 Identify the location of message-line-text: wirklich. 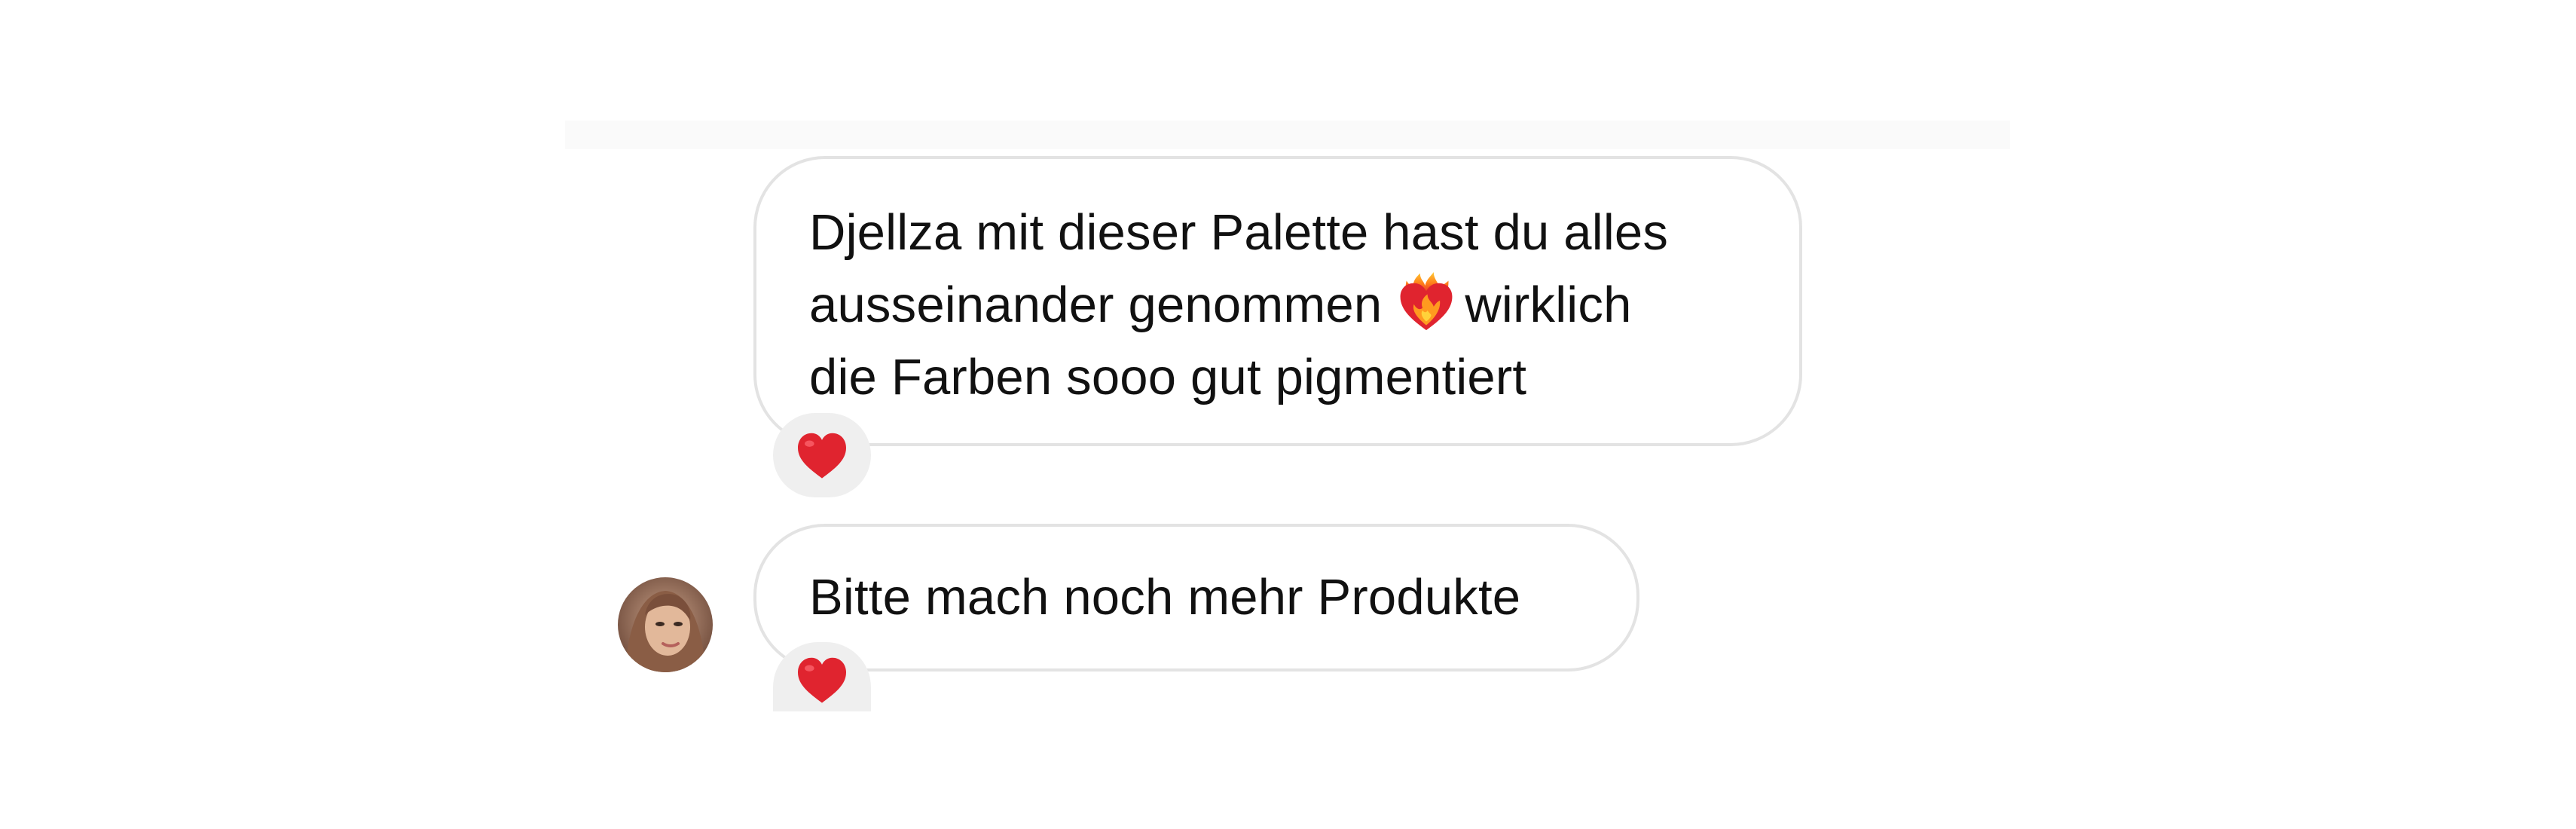
(1548, 305).